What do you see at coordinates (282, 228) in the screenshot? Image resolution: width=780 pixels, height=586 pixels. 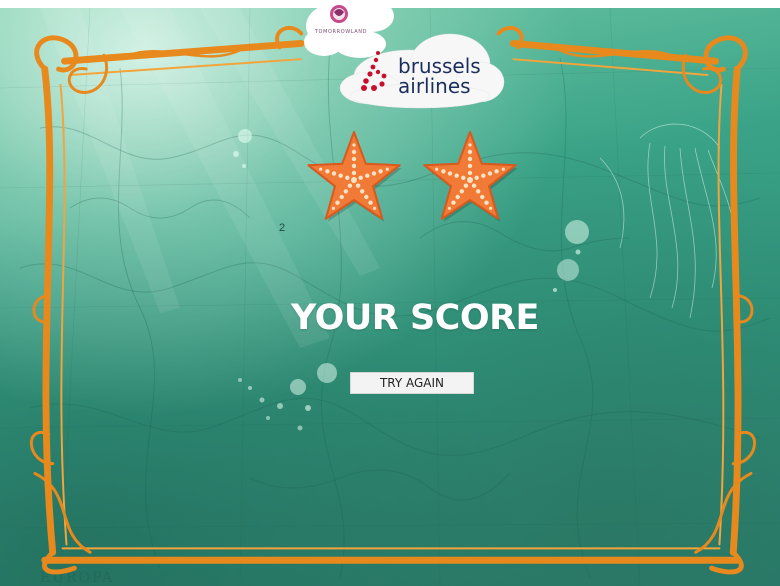 I see `level-number: 2` at bounding box center [282, 228].